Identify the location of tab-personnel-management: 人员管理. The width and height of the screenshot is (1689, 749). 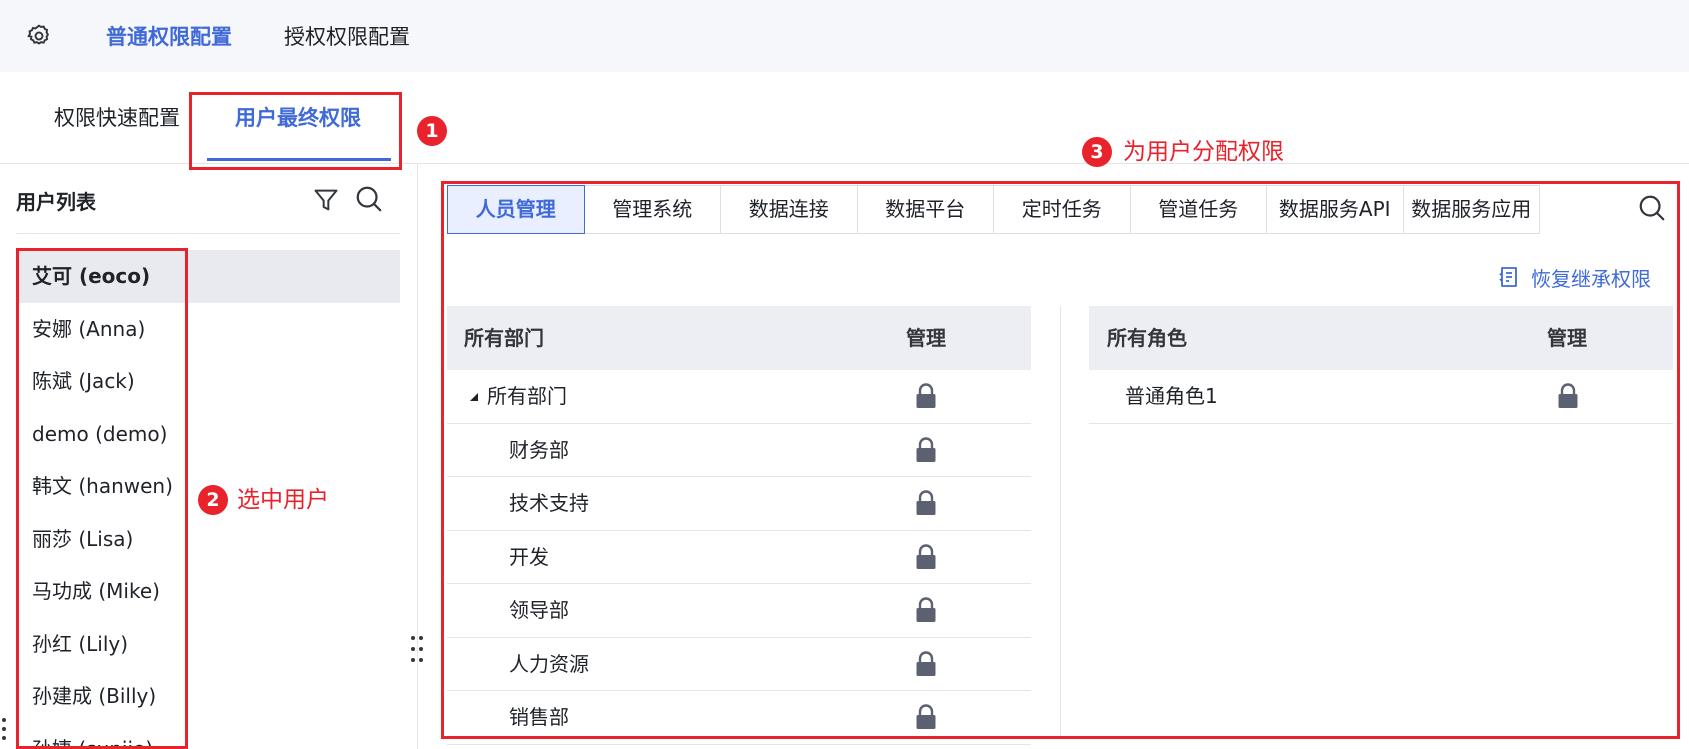
(516, 209).